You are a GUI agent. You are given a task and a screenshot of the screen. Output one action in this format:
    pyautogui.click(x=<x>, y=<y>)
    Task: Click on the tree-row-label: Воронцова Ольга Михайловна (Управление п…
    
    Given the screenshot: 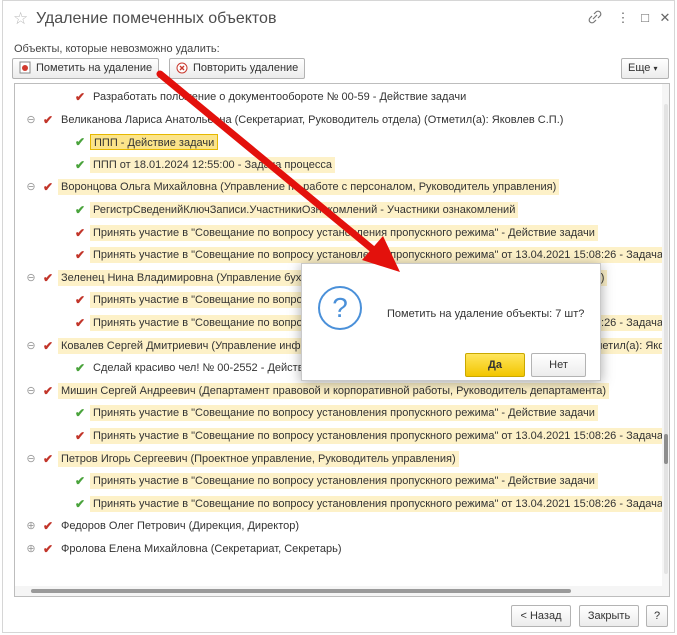 What is the action you would take?
    pyautogui.click(x=309, y=187)
    